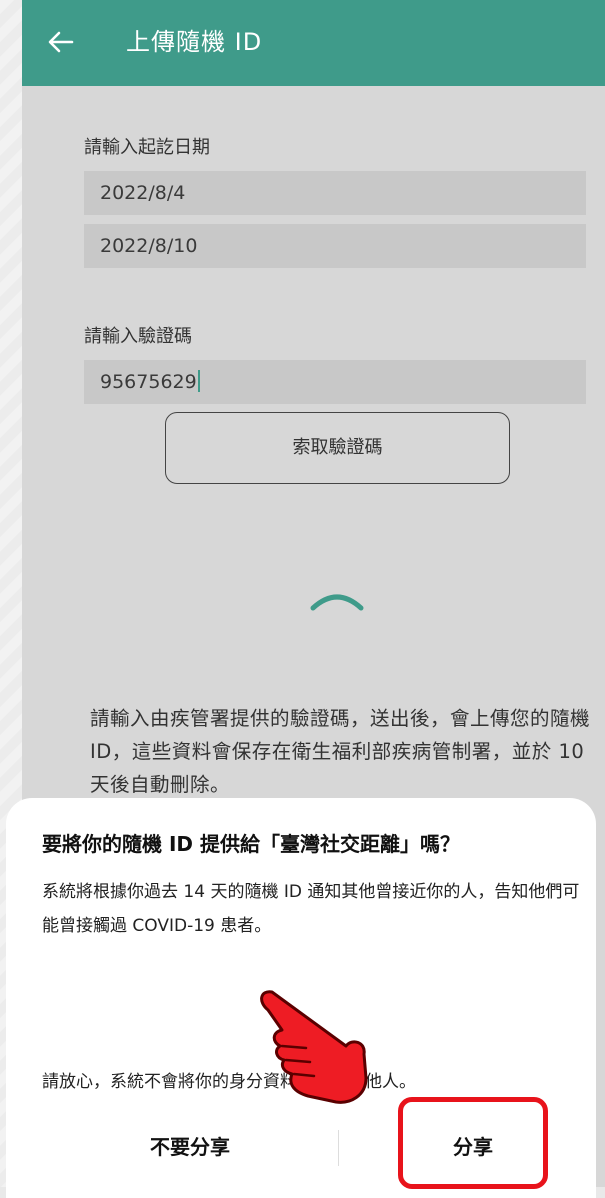 This screenshot has height=1198, width=605. What do you see at coordinates (335, 246) in the screenshot?
I see `end-date-field: 2022/8/10` at bounding box center [335, 246].